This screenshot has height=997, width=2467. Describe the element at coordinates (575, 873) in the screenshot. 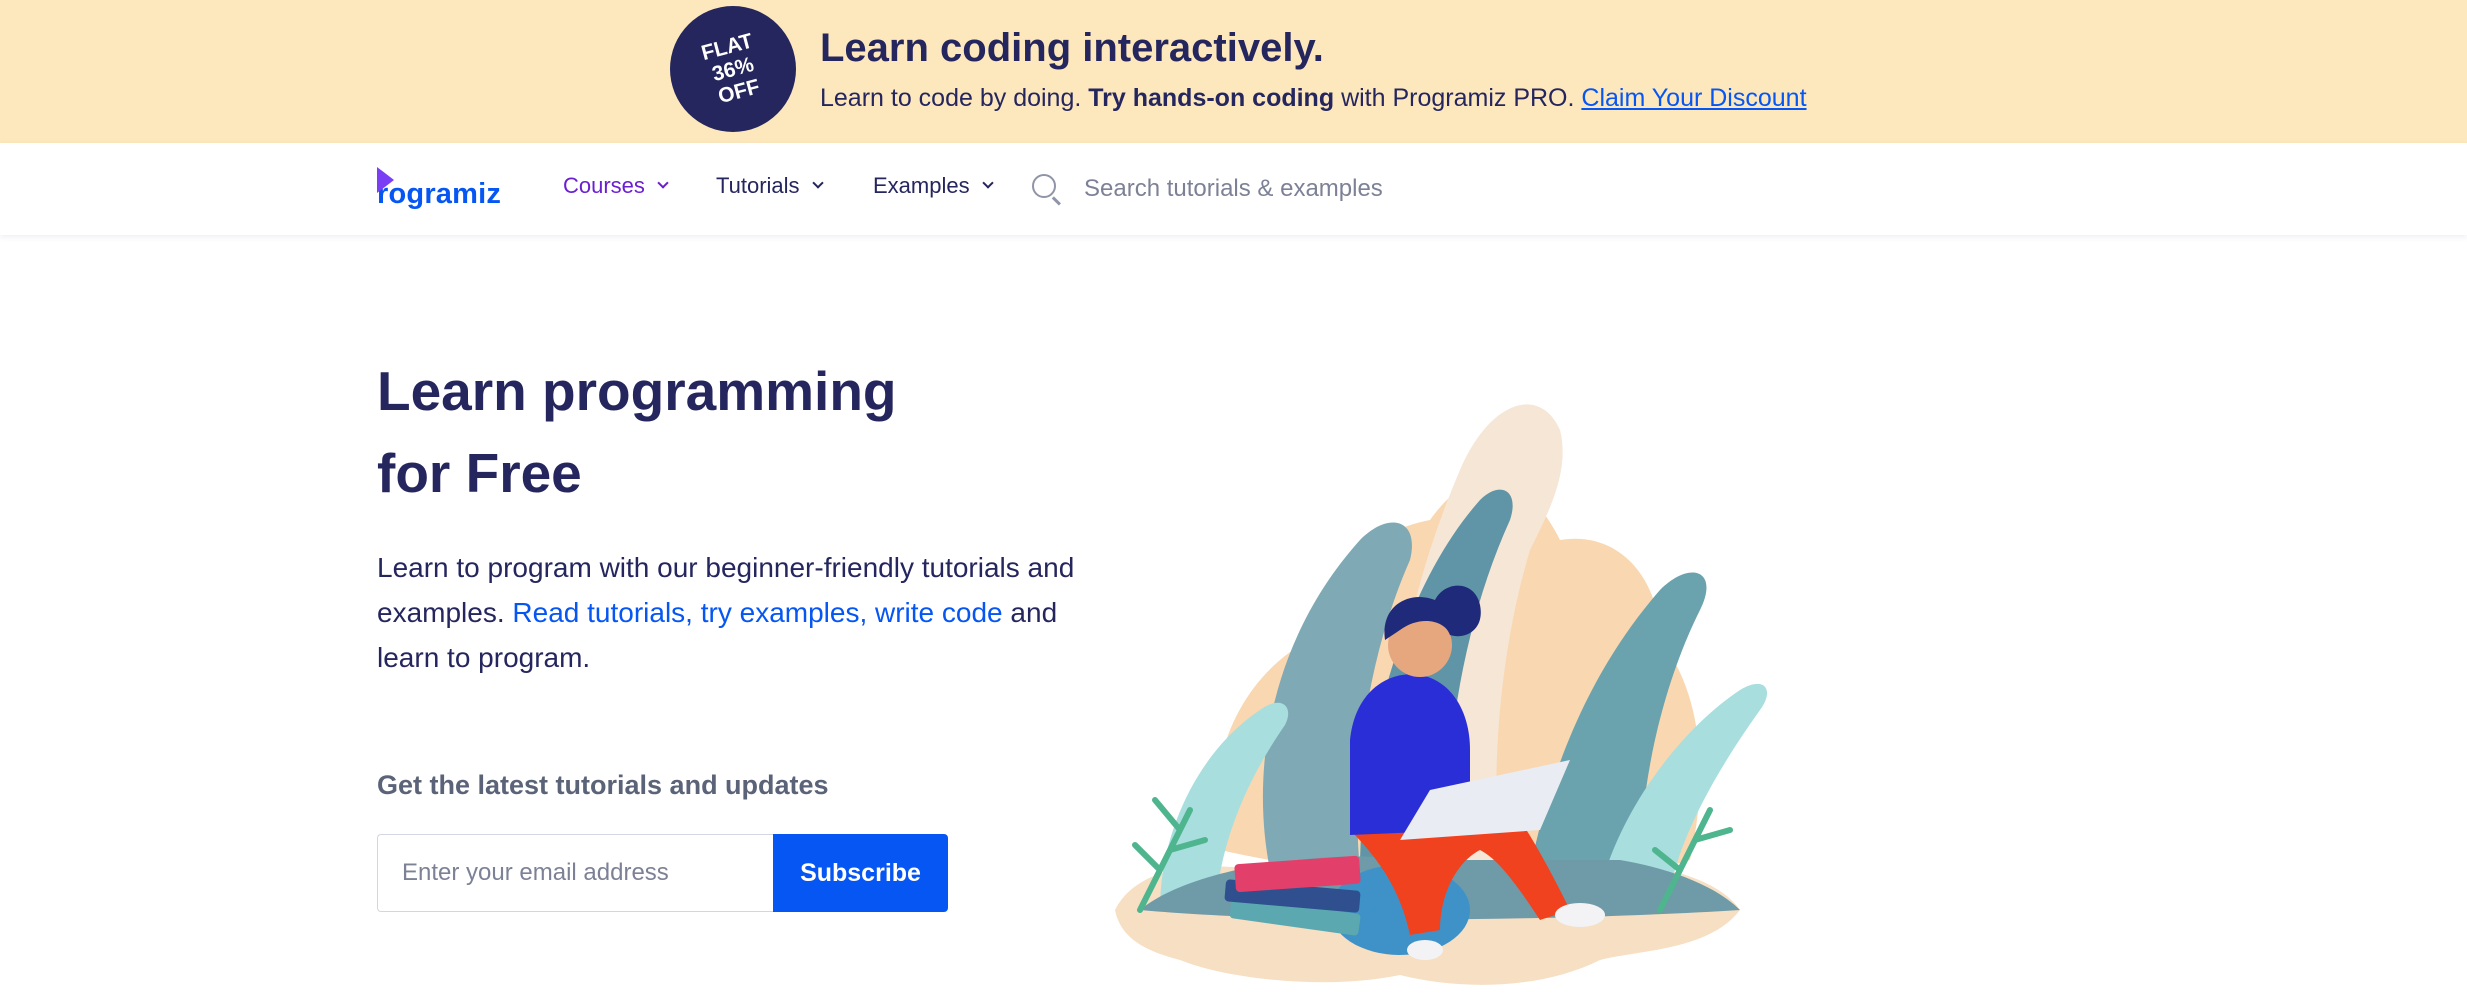

I see `email-field` at that location.